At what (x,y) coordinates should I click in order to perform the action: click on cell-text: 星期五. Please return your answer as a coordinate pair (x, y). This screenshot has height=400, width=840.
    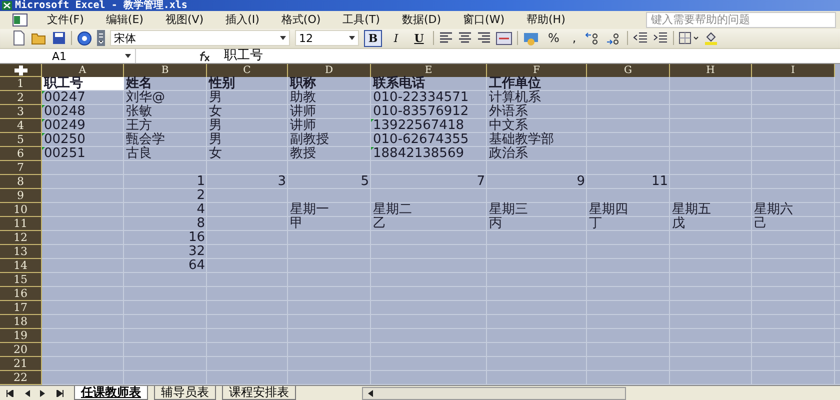
    Looking at the image, I should click on (691, 209).